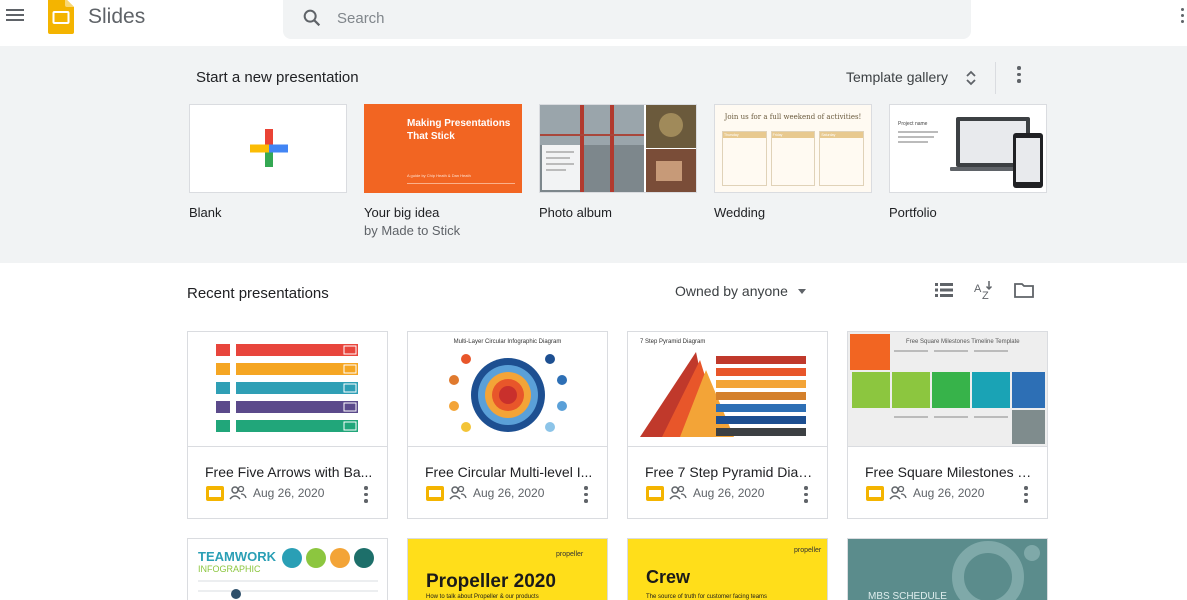 The height and width of the screenshot is (600, 1187). I want to click on template-thumbnail: Project name, so click(968, 148).